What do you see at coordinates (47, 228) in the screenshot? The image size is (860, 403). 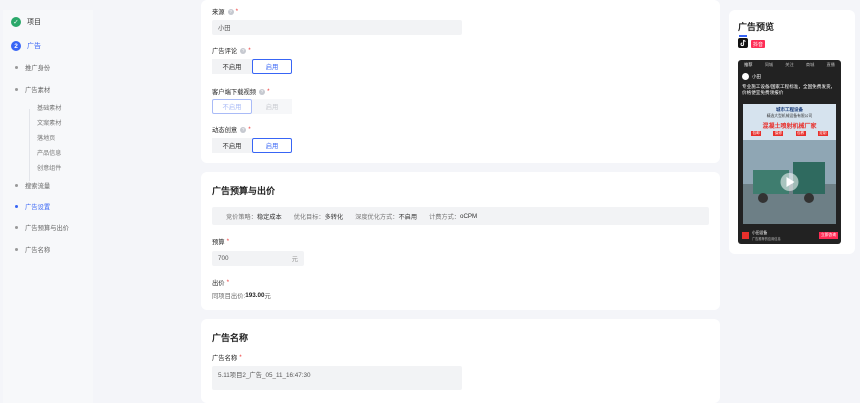 I see `nav-label: 广告预算与出价` at bounding box center [47, 228].